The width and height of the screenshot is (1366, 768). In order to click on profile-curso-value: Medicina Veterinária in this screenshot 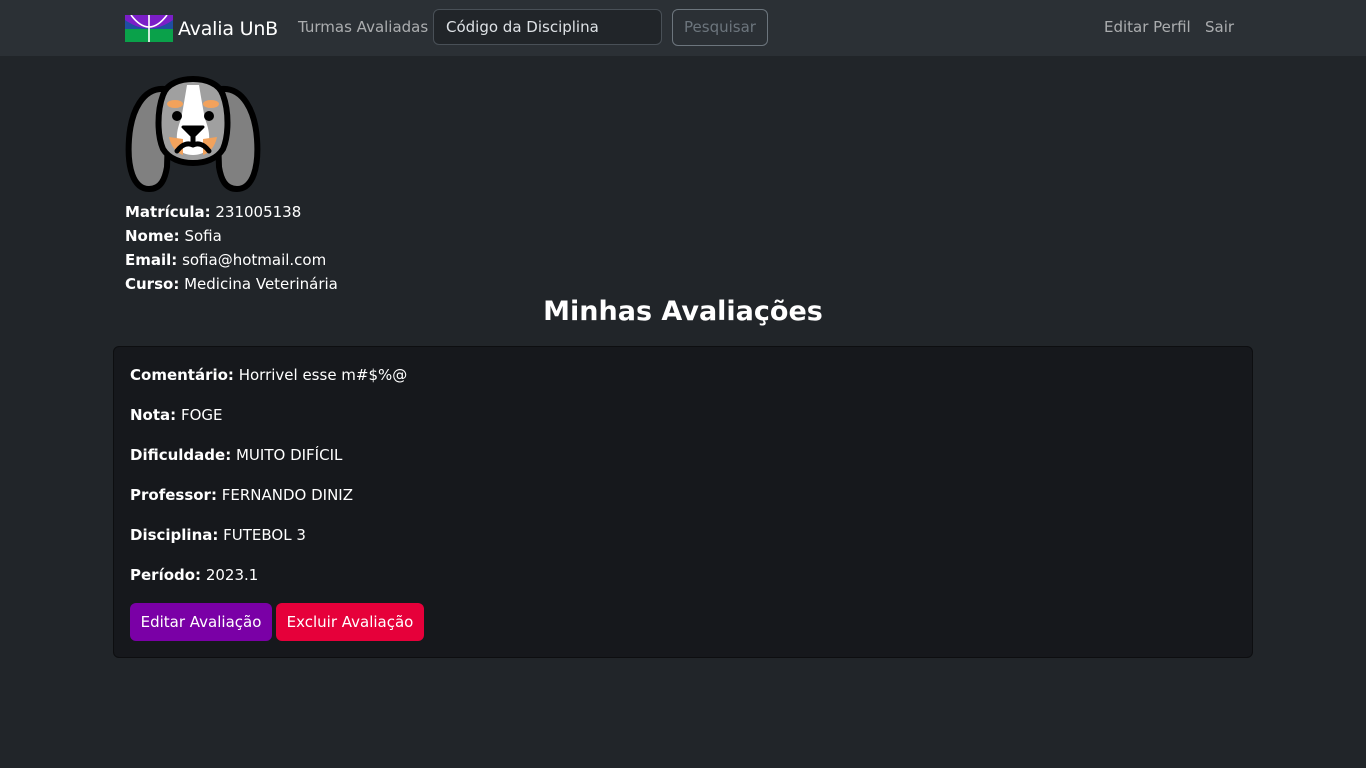, I will do `click(261, 284)`.